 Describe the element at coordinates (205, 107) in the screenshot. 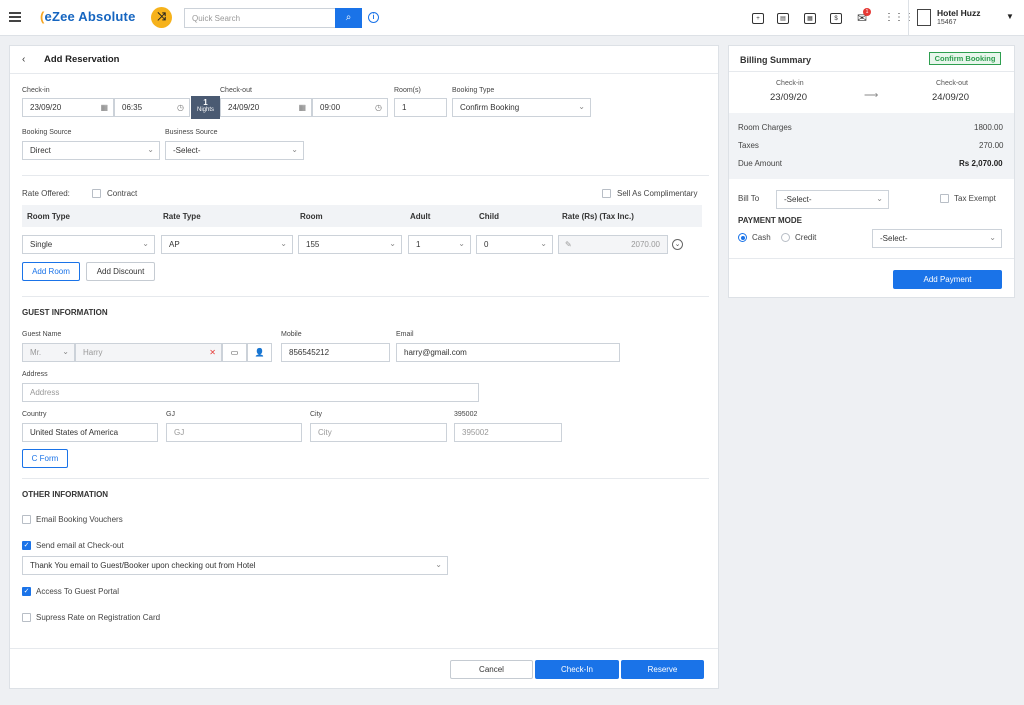

I see `nights-badge: 1 Nights` at that location.